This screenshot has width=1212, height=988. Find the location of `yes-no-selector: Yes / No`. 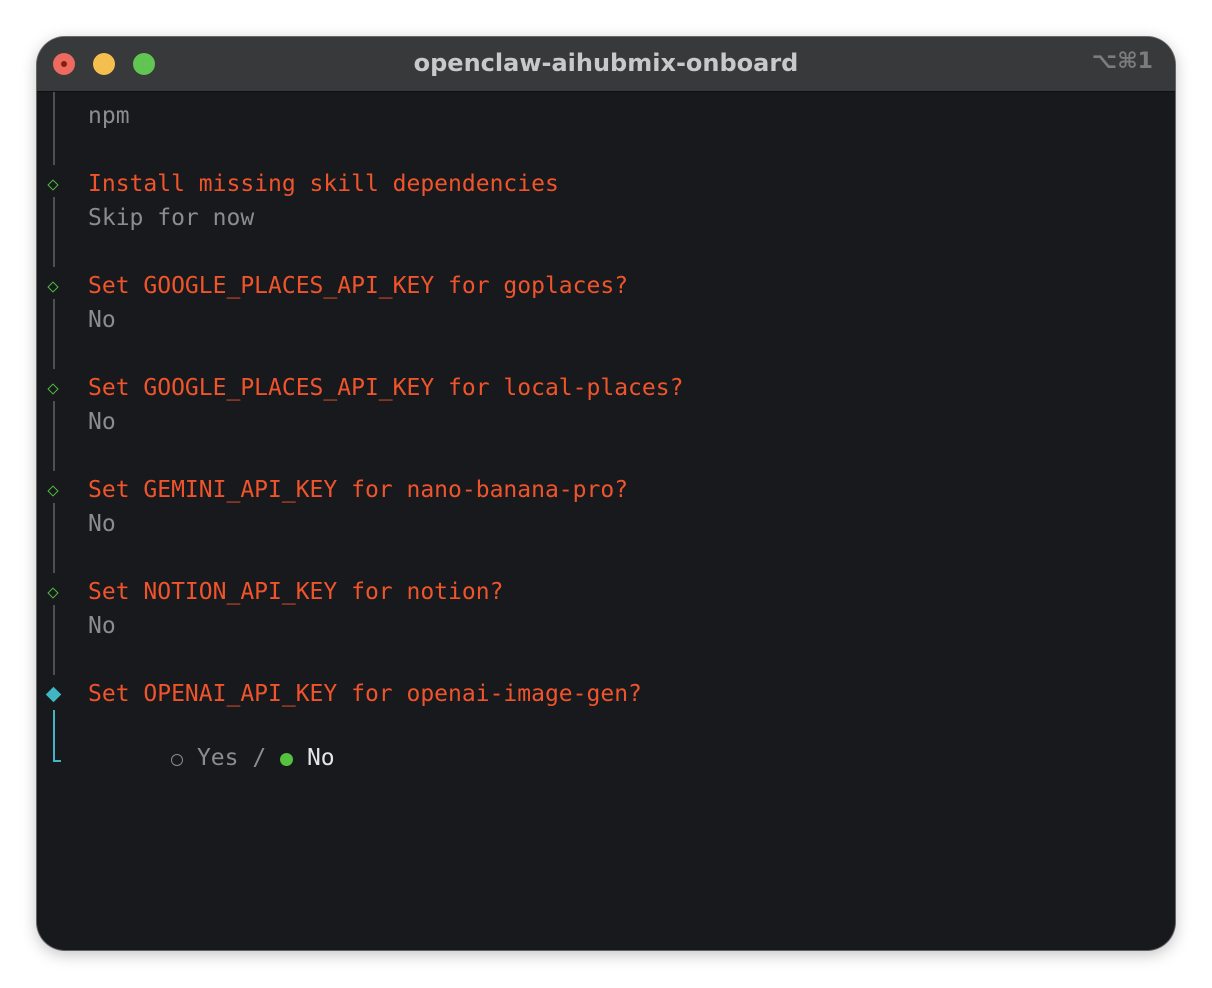

yes-no-selector: Yes / No is located at coordinates (211, 758).